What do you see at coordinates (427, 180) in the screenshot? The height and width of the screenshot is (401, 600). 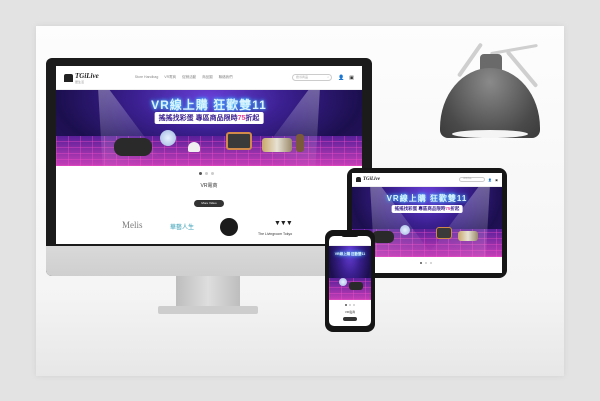 I see `tablet-nav-bar: TGiLive 搜尋商品 👤 ▣` at bounding box center [427, 180].